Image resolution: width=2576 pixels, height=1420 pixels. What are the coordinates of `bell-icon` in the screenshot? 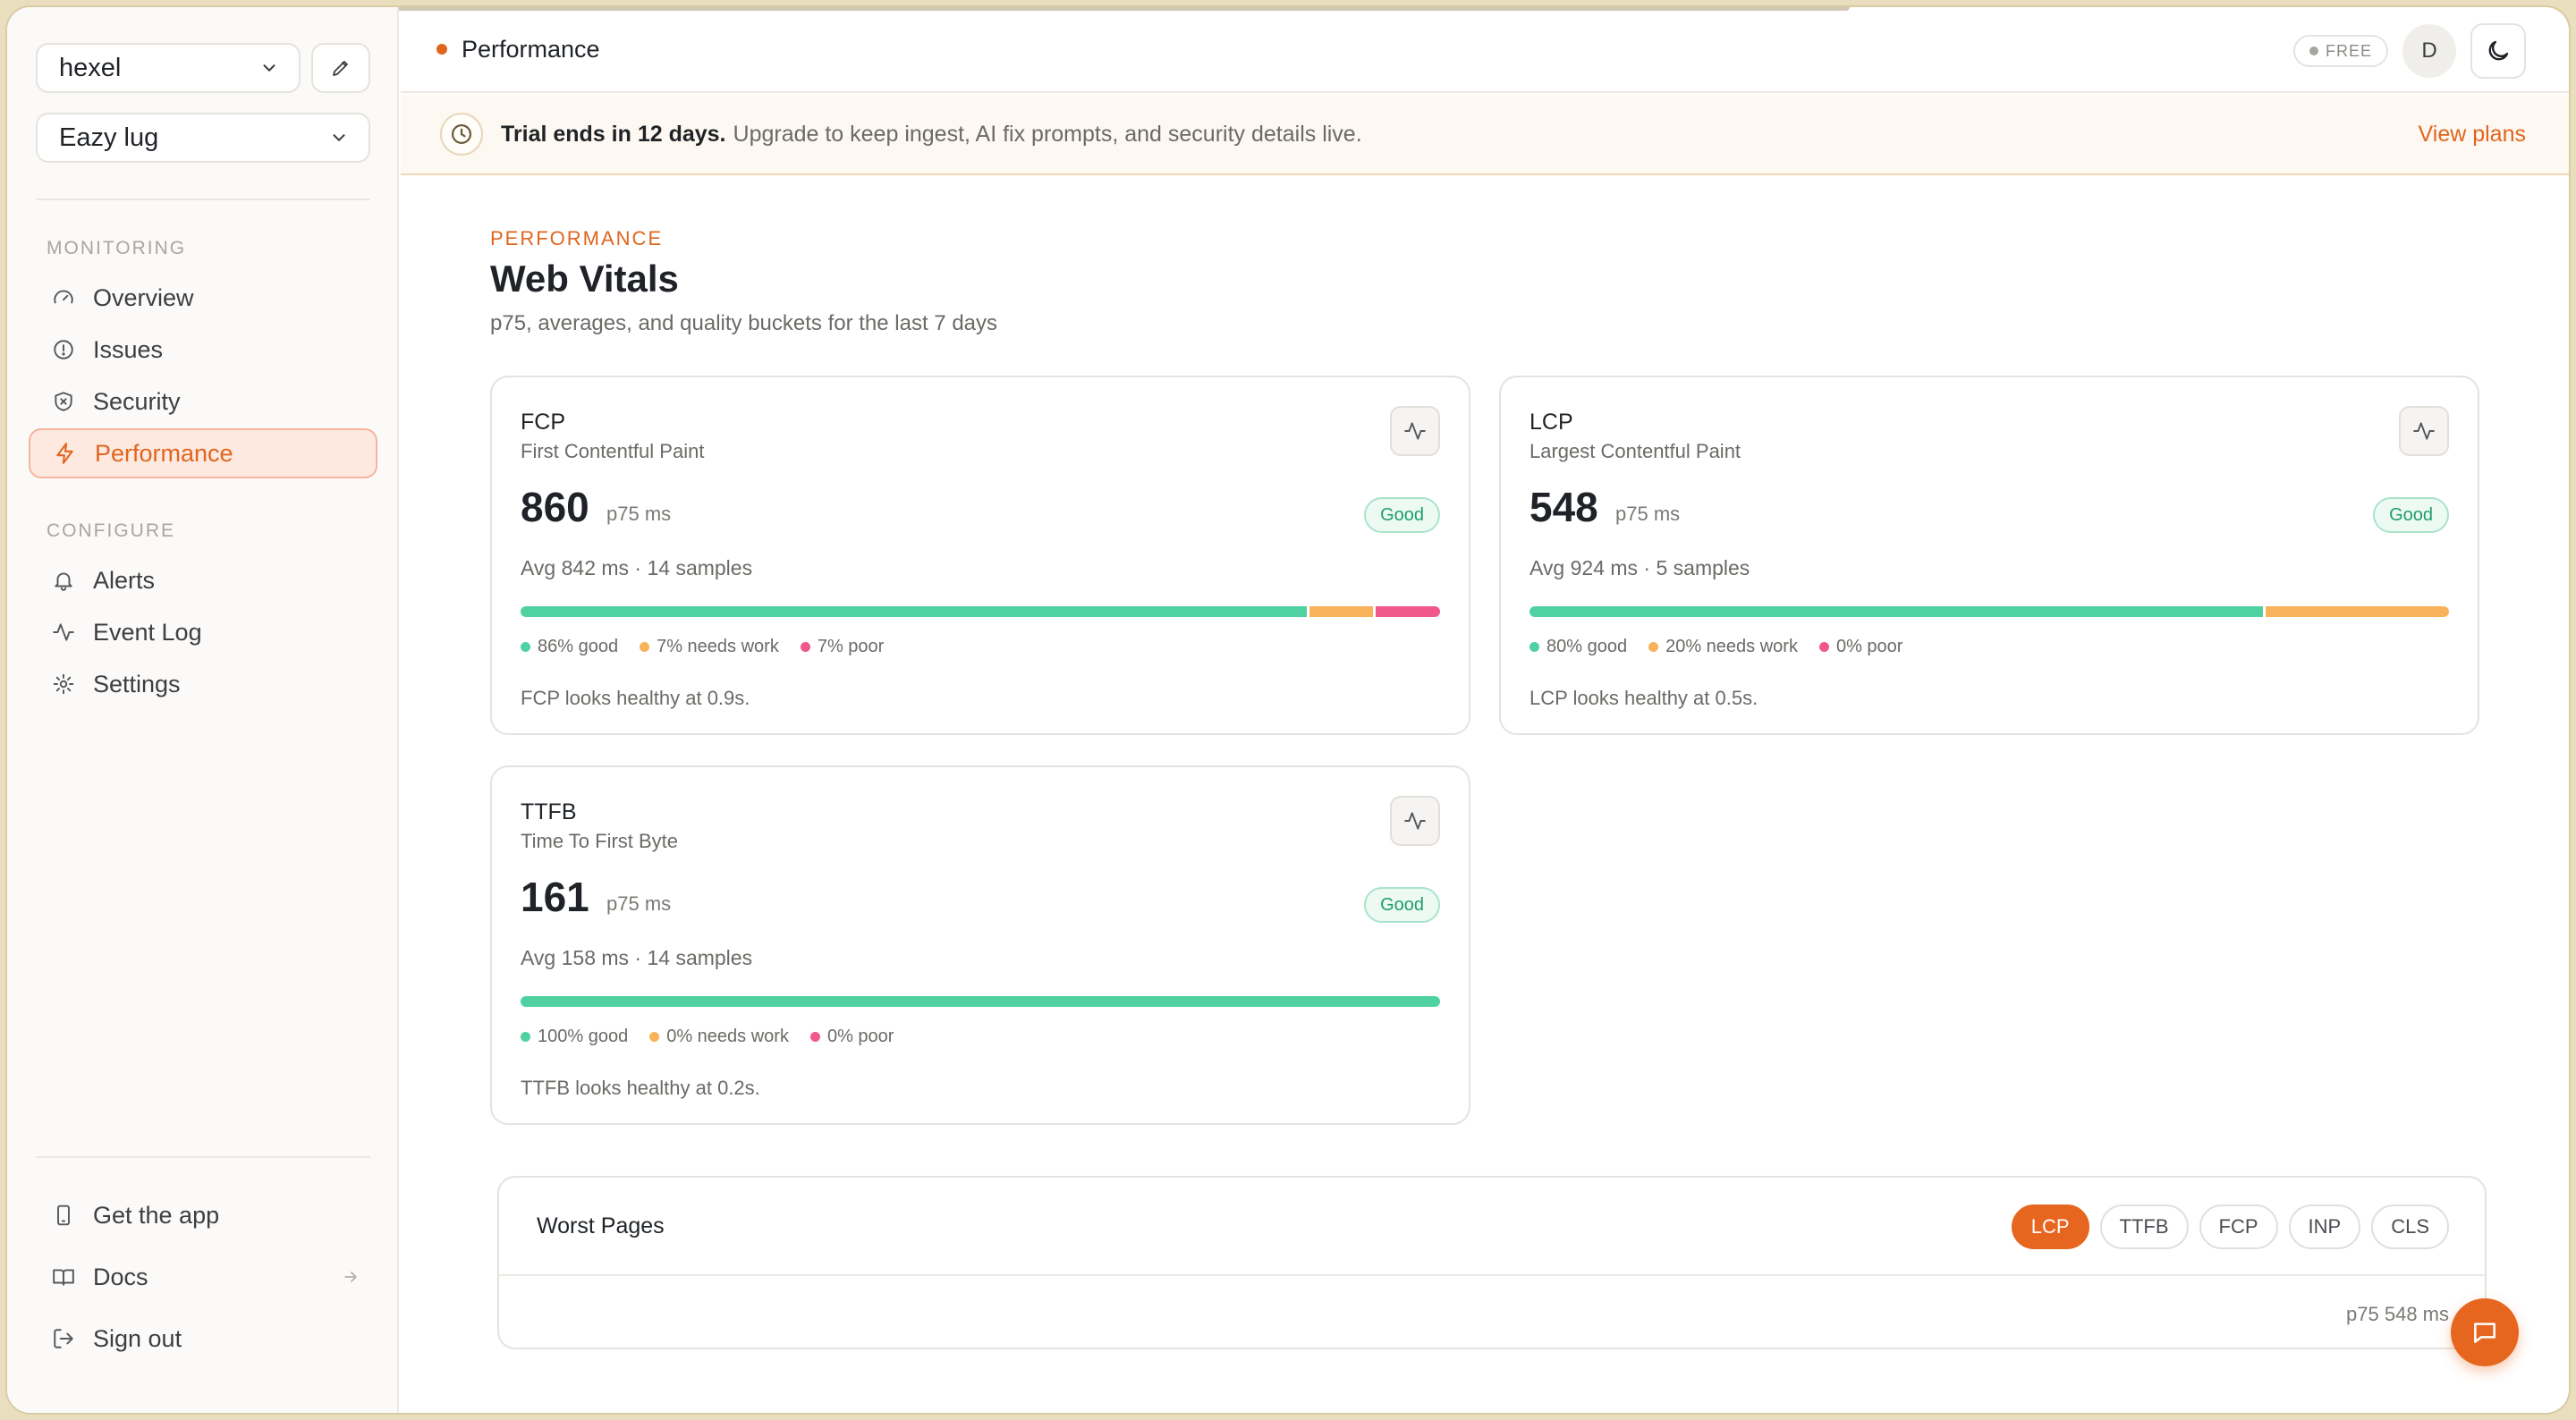 It's located at (63, 582).